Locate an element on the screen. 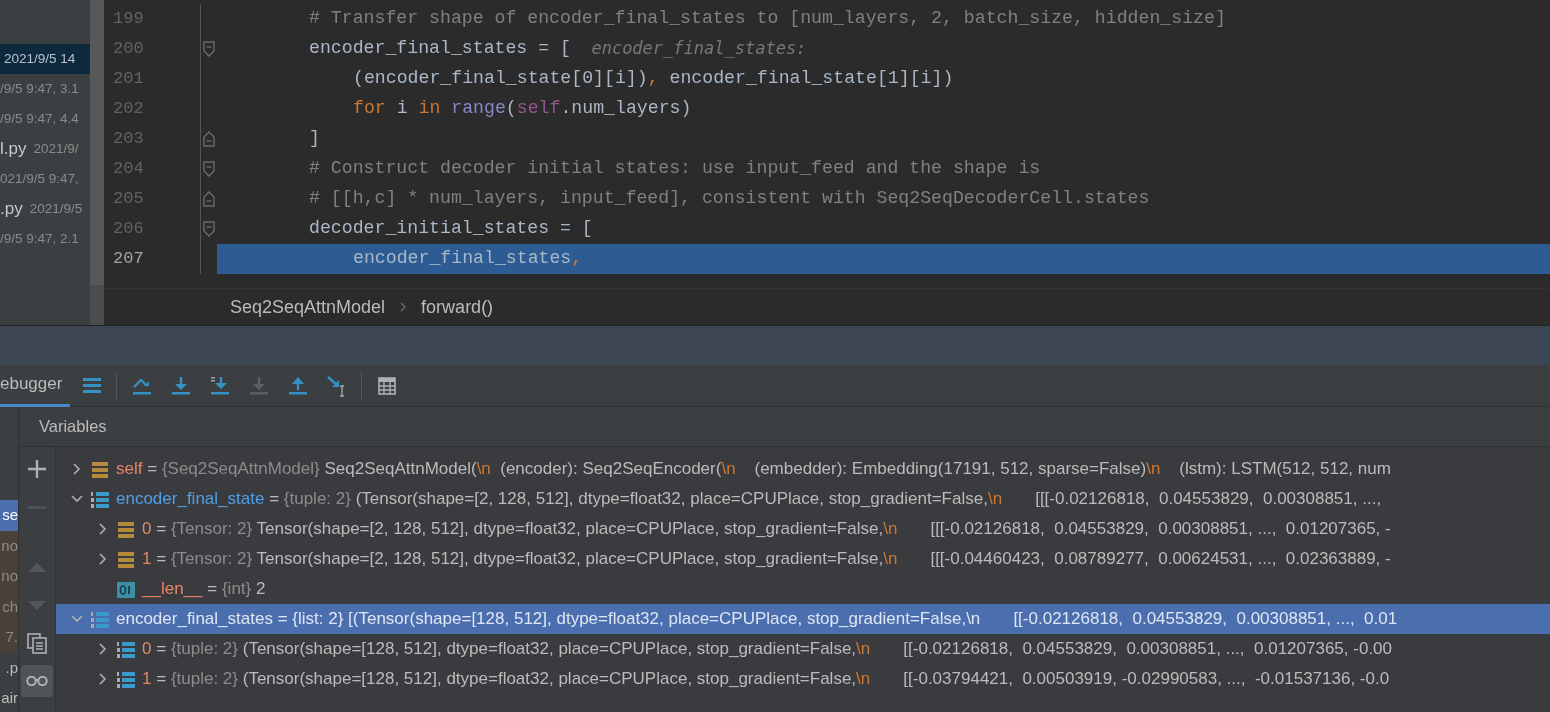 The image size is (1550, 712). frame-item: .p is located at coordinates (9, 667).